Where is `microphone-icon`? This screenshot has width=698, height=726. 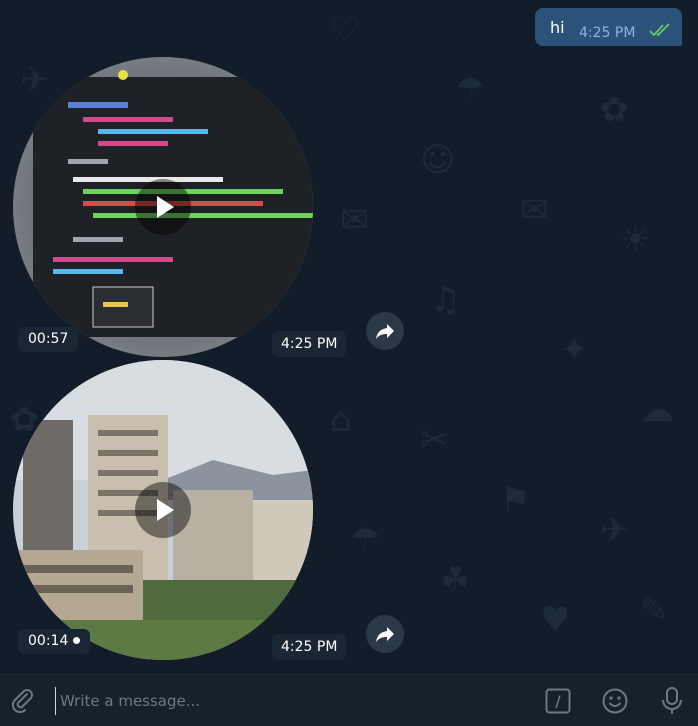 microphone-icon is located at coordinates (672, 703).